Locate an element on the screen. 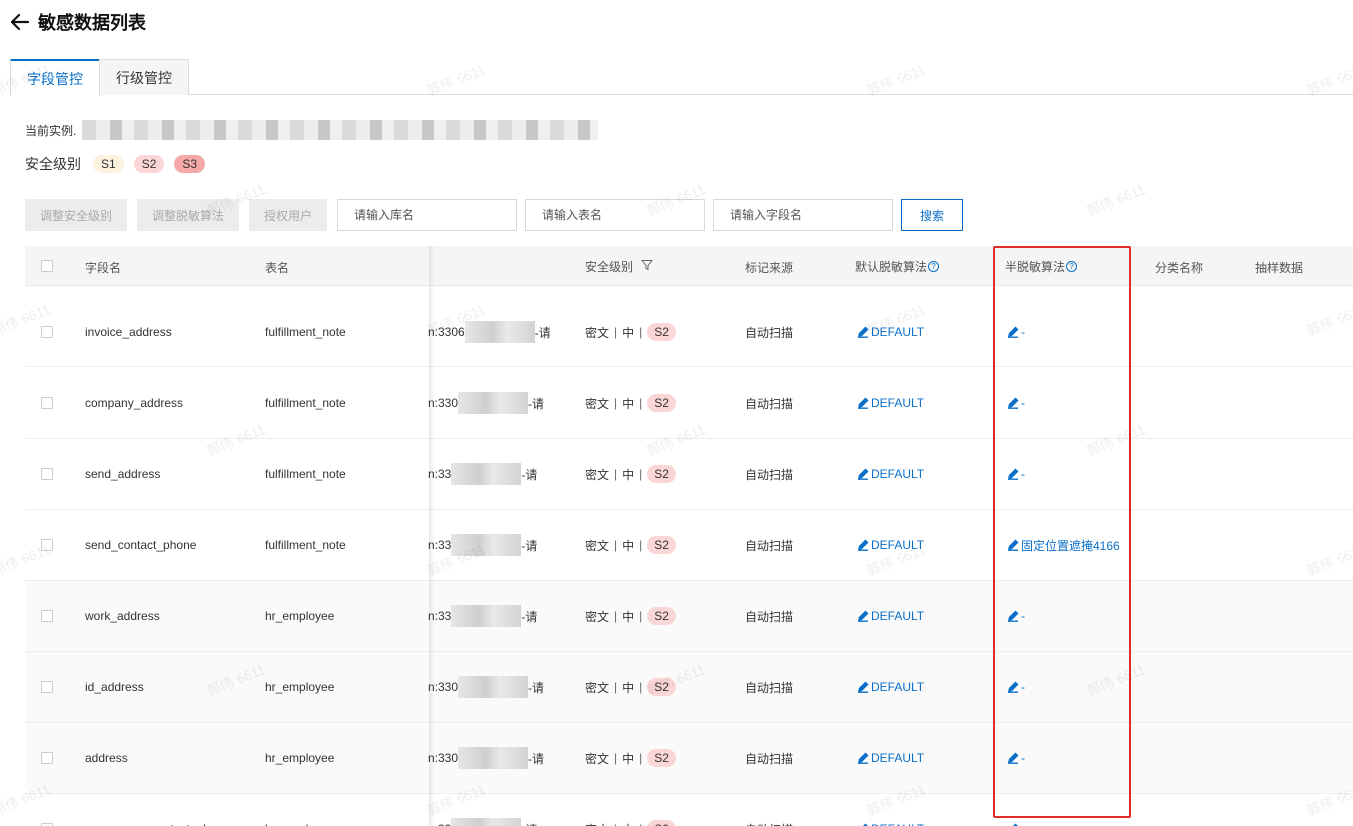 Image resolution: width=1353 pixels, height=826 pixels. search-button: 搜索 is located at coordinates (932, 215).